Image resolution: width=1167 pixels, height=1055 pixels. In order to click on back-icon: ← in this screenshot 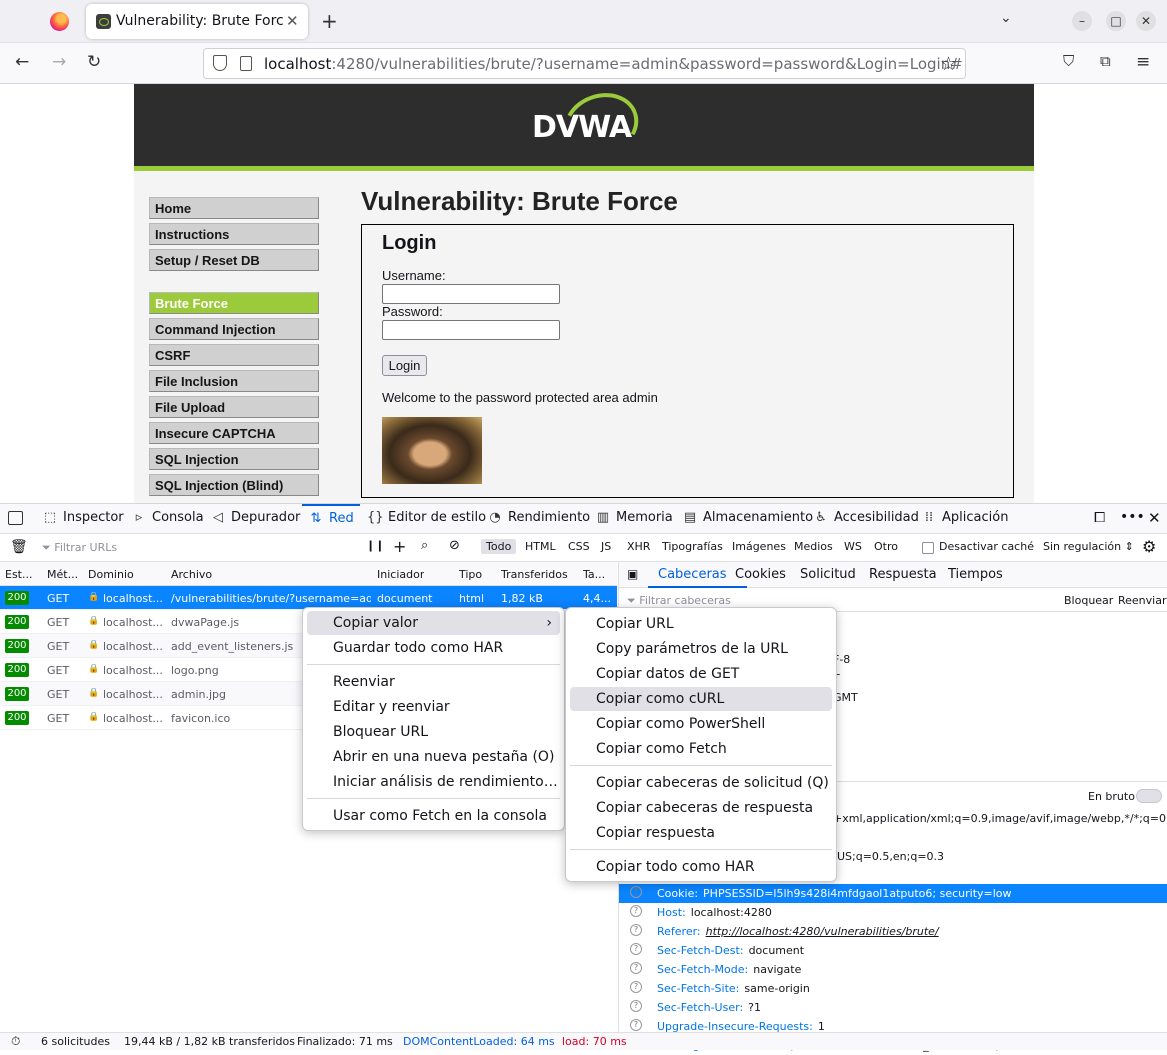, I will do `click(22, 62)`.